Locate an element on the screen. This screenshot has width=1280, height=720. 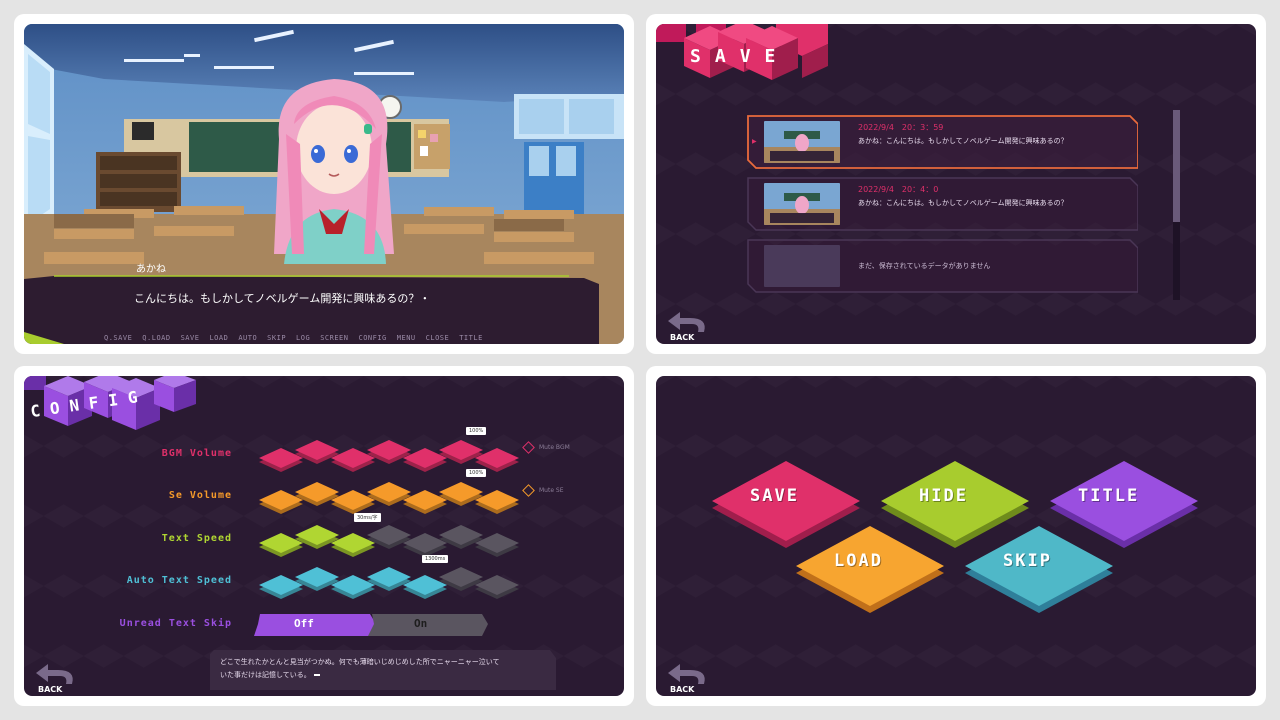
menu-config: CONFIG is located at coordinates (372, 338).